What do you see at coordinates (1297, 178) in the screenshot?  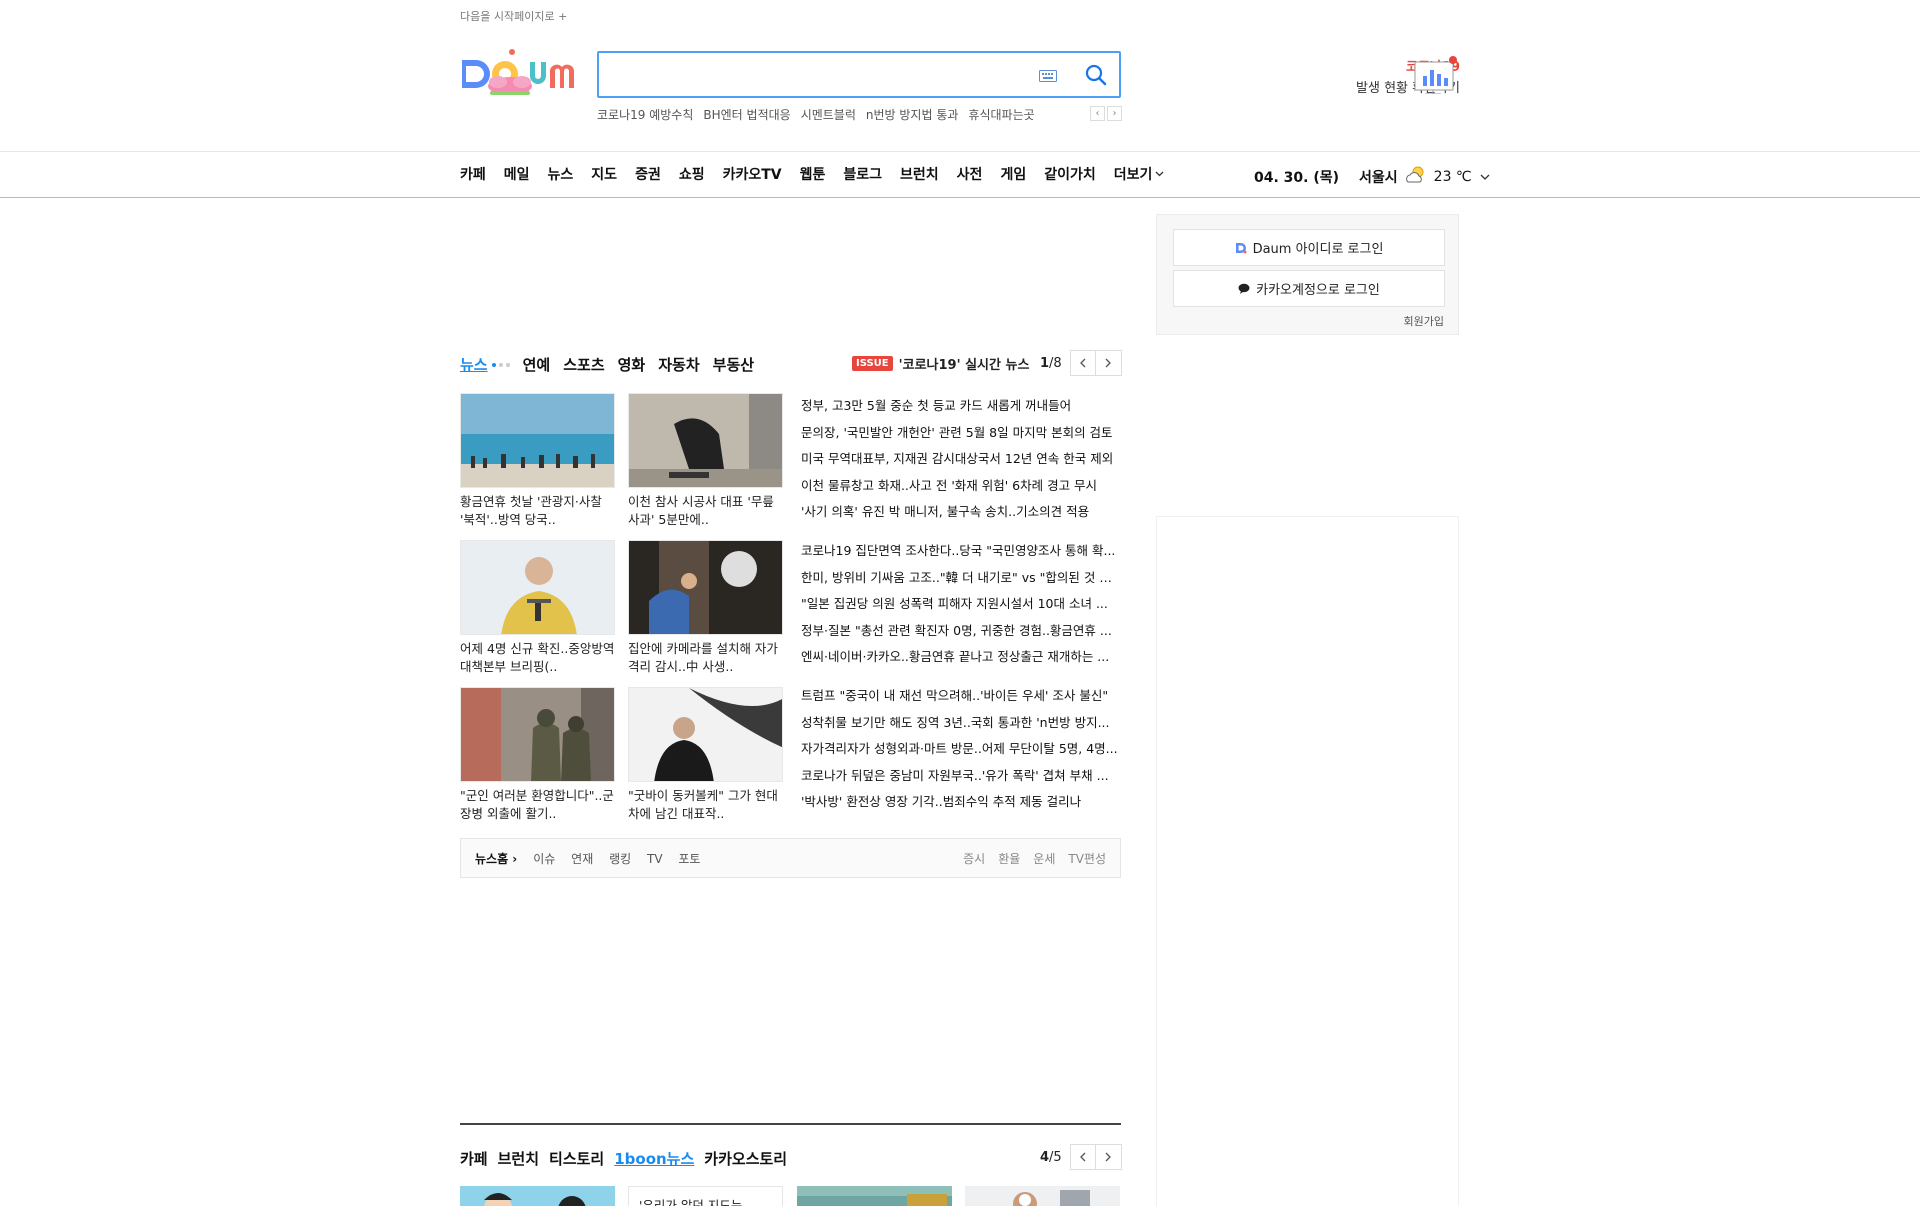 I see `today-date: 04. 30. (목)` at bounding box center [1297, 178].